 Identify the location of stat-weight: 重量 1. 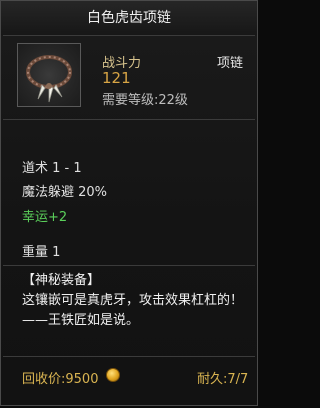
(41, 252).